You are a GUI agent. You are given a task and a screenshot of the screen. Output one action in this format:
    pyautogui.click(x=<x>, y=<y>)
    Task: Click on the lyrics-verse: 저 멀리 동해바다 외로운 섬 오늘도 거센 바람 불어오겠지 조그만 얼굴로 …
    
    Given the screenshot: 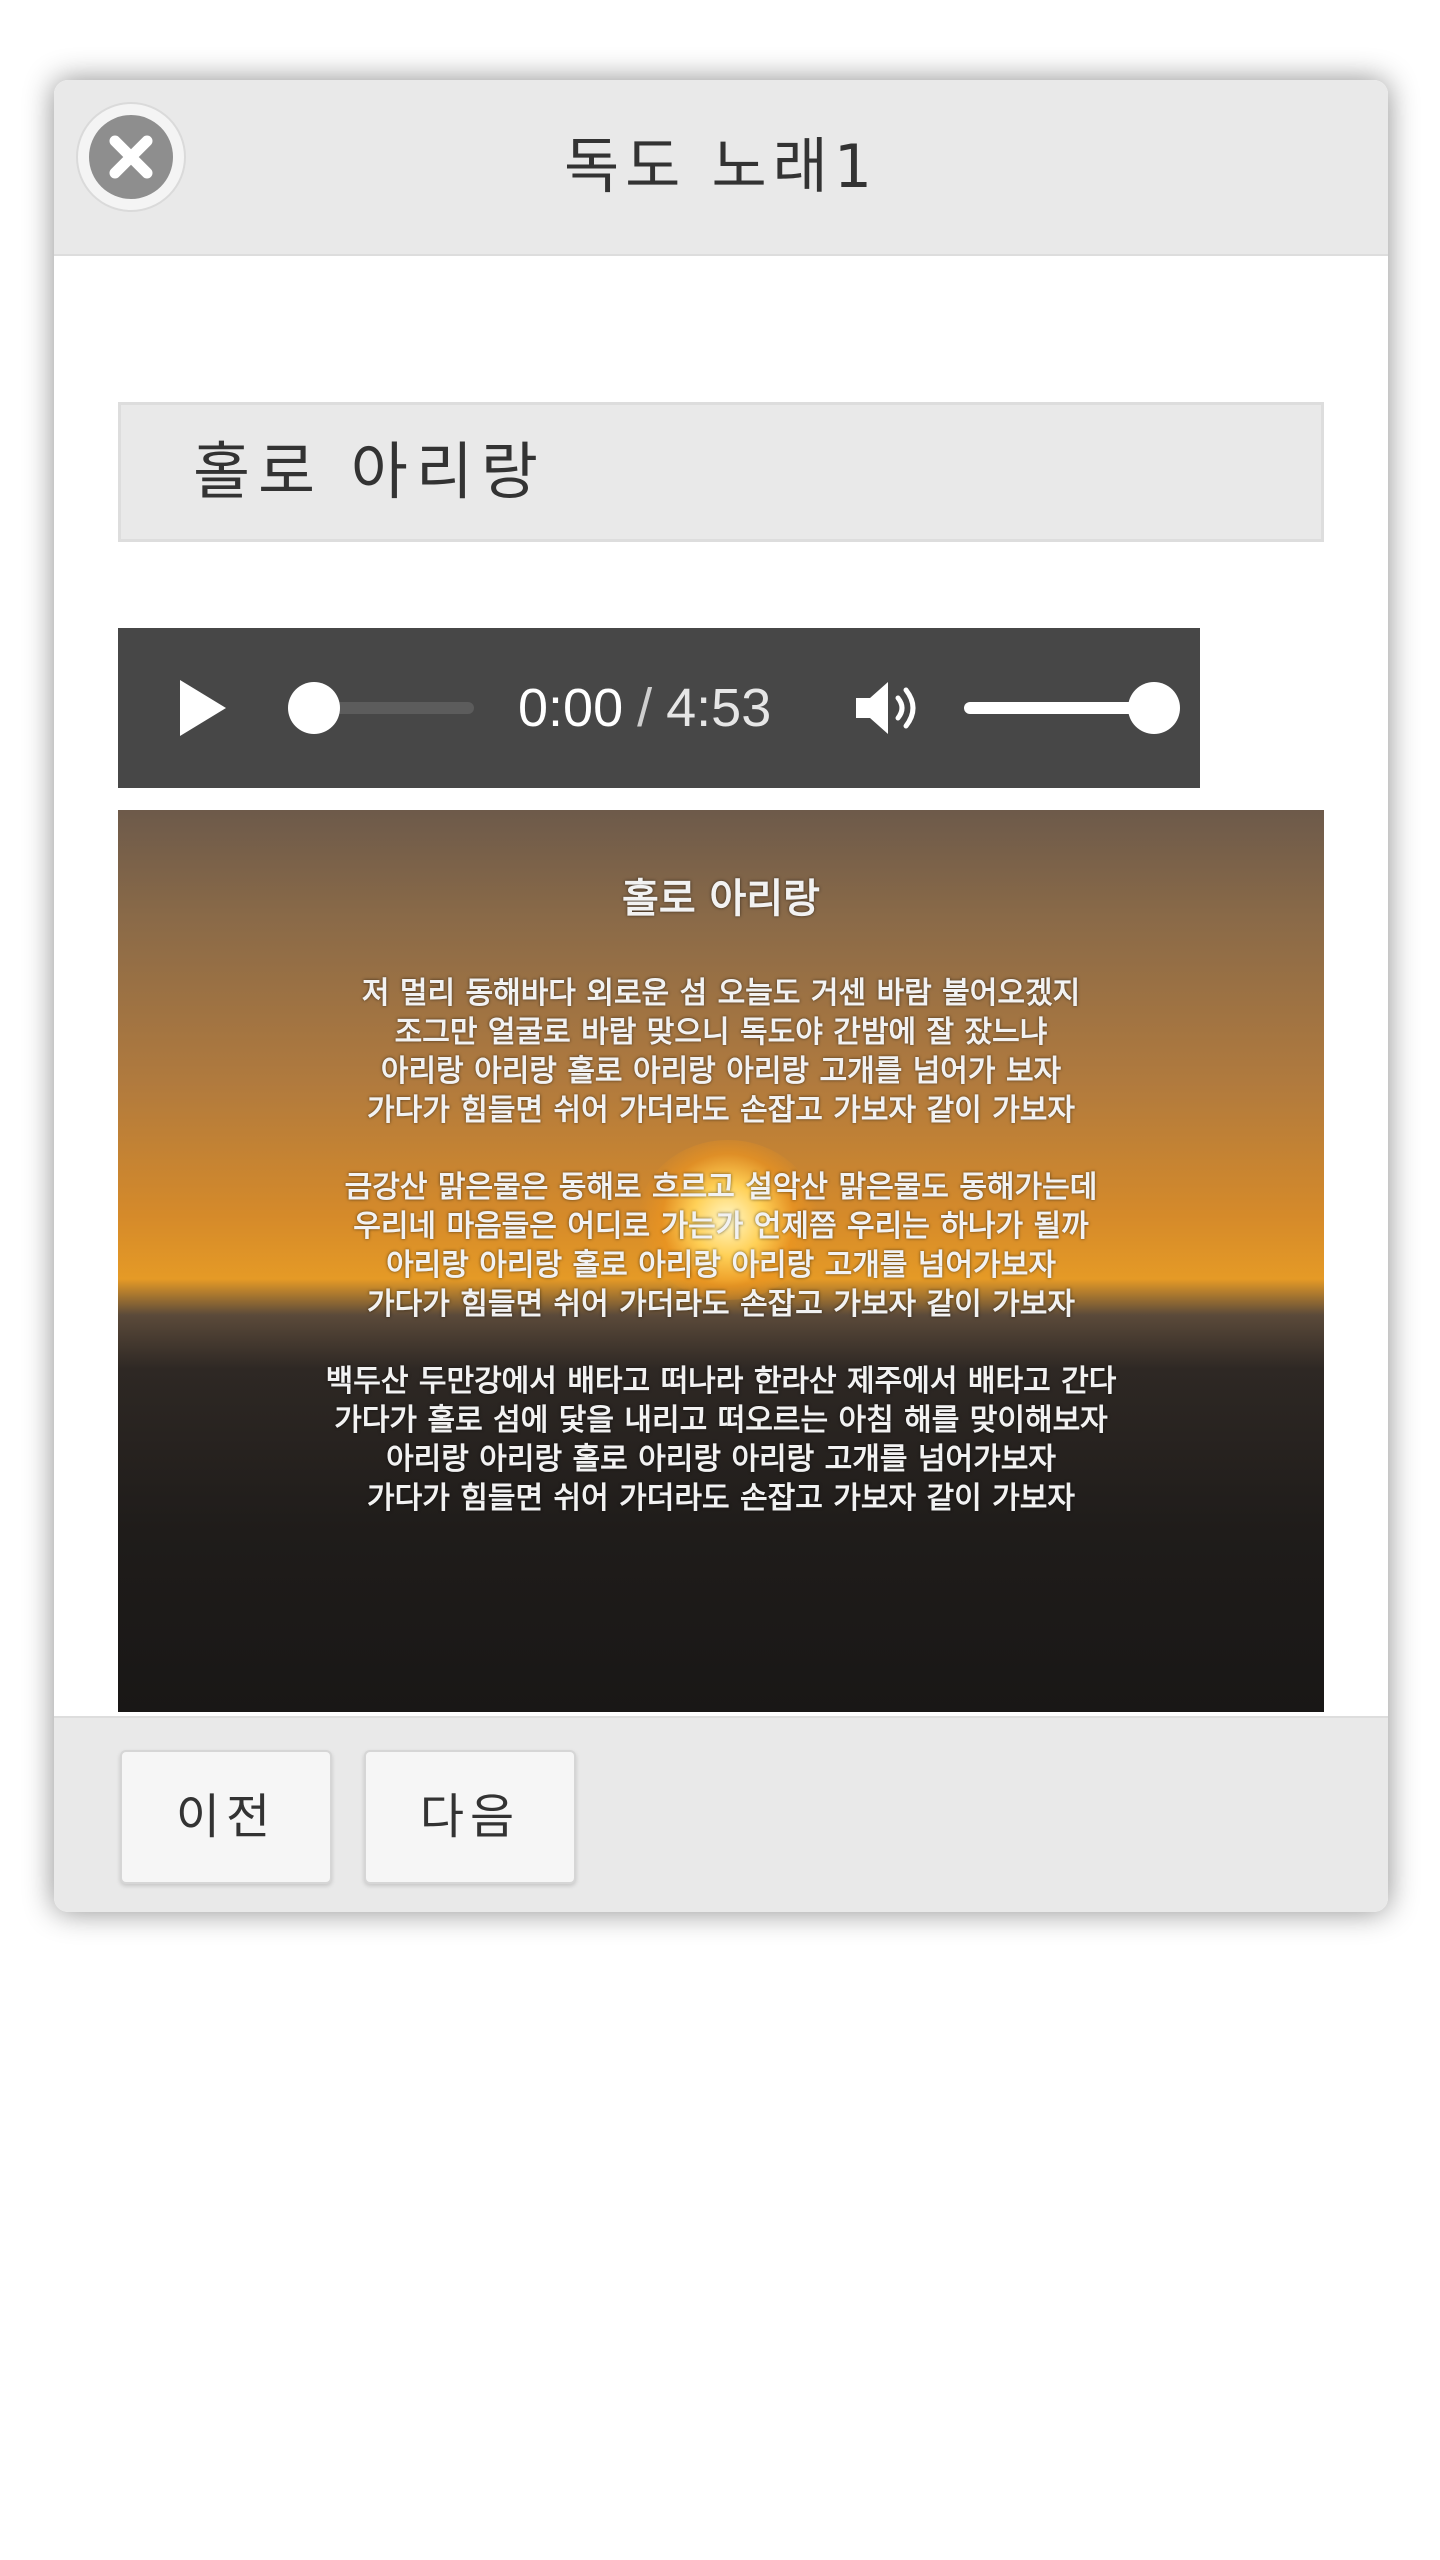 What is the action you would take?
    pyautogui.click(x=721, y=1052)
    